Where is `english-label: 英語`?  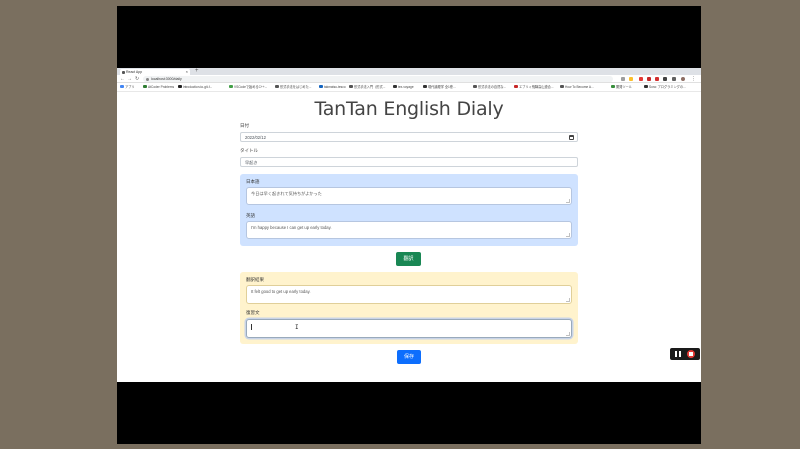 english-label: 英語 is located at coordinates (250, 215).